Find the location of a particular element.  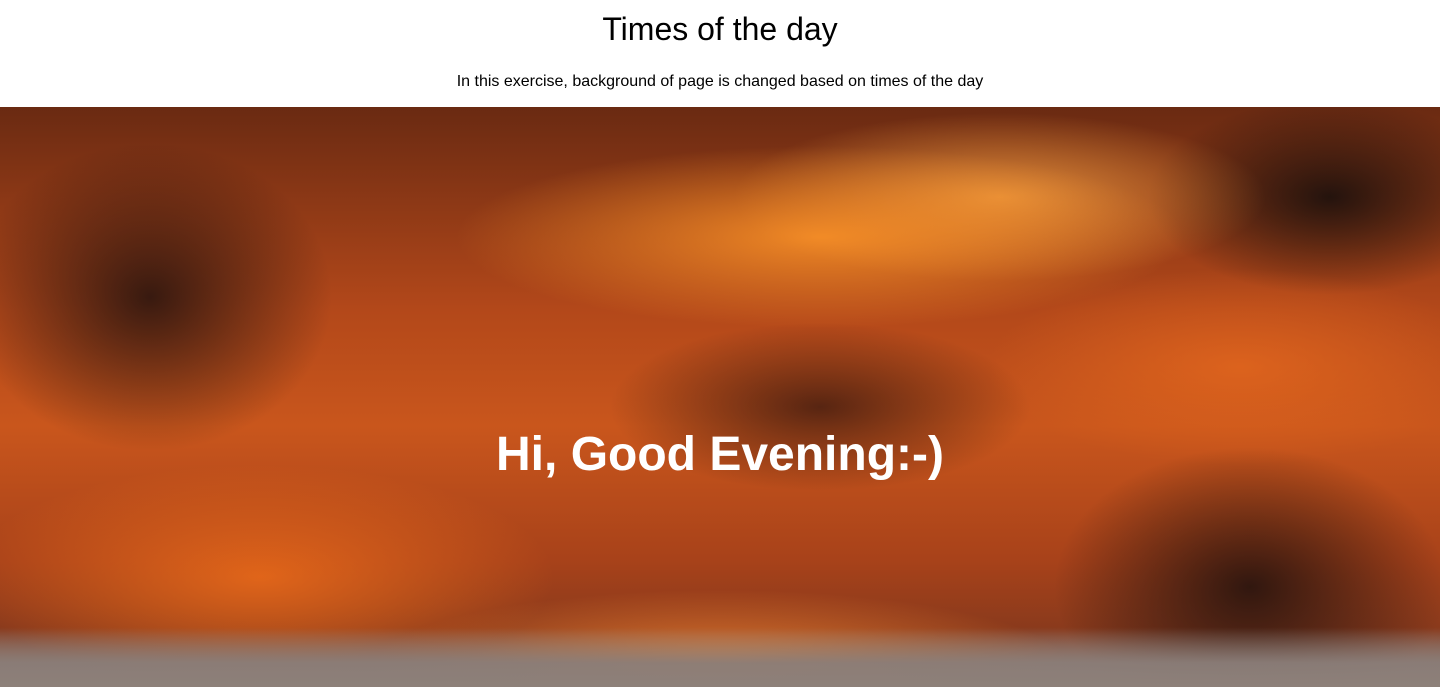

page-title: Times of the day is located at coordinates (720, 29).